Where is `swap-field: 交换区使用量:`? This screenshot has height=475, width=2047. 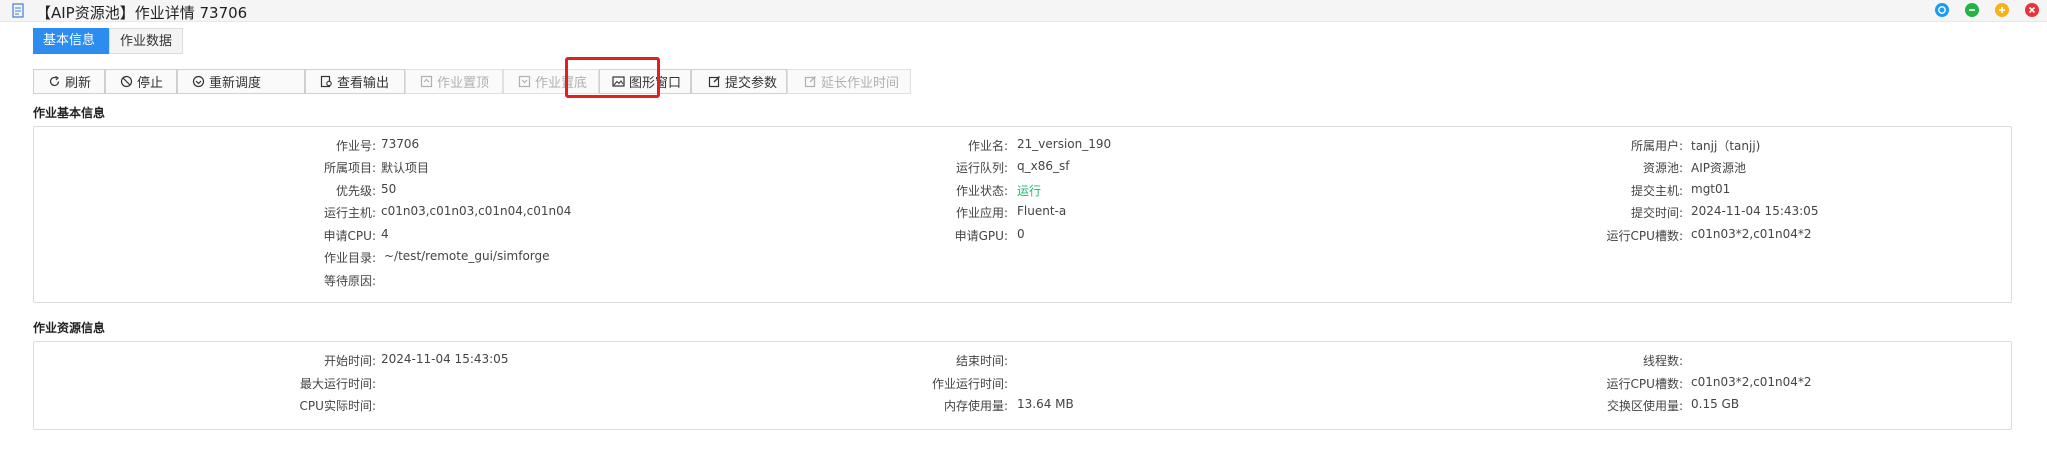
swap-field: 交换区使用量: is located at coordinates (858, 405).